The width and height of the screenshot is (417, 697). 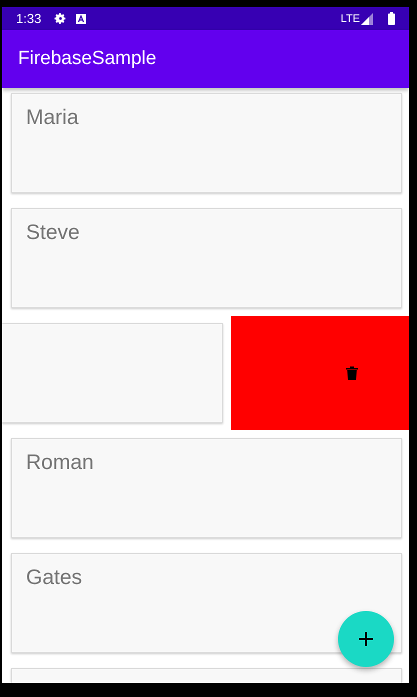 I want to click on network-type: LTE, so click(x=350, y=18).